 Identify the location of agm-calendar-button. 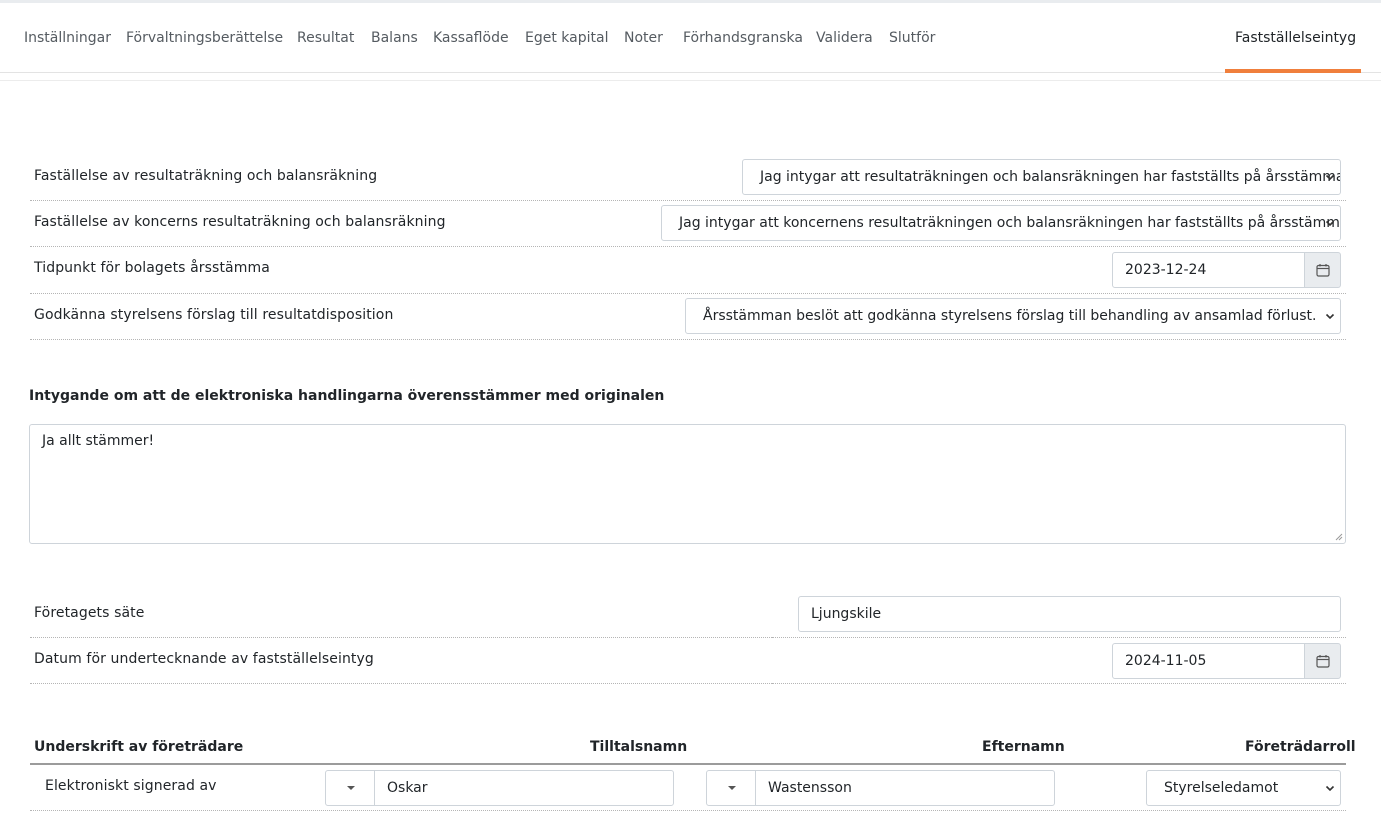
(1322, 270).